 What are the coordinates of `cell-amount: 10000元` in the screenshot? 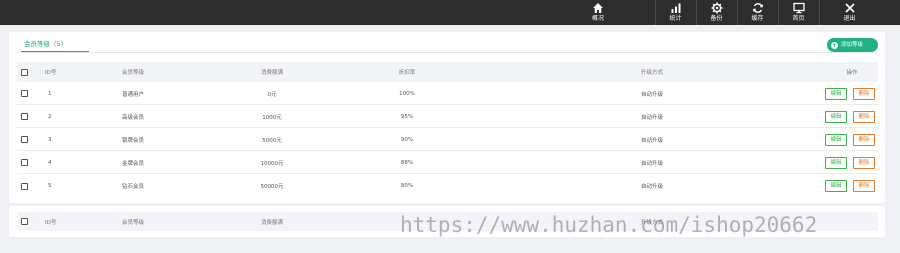 It's located at (272, 163).